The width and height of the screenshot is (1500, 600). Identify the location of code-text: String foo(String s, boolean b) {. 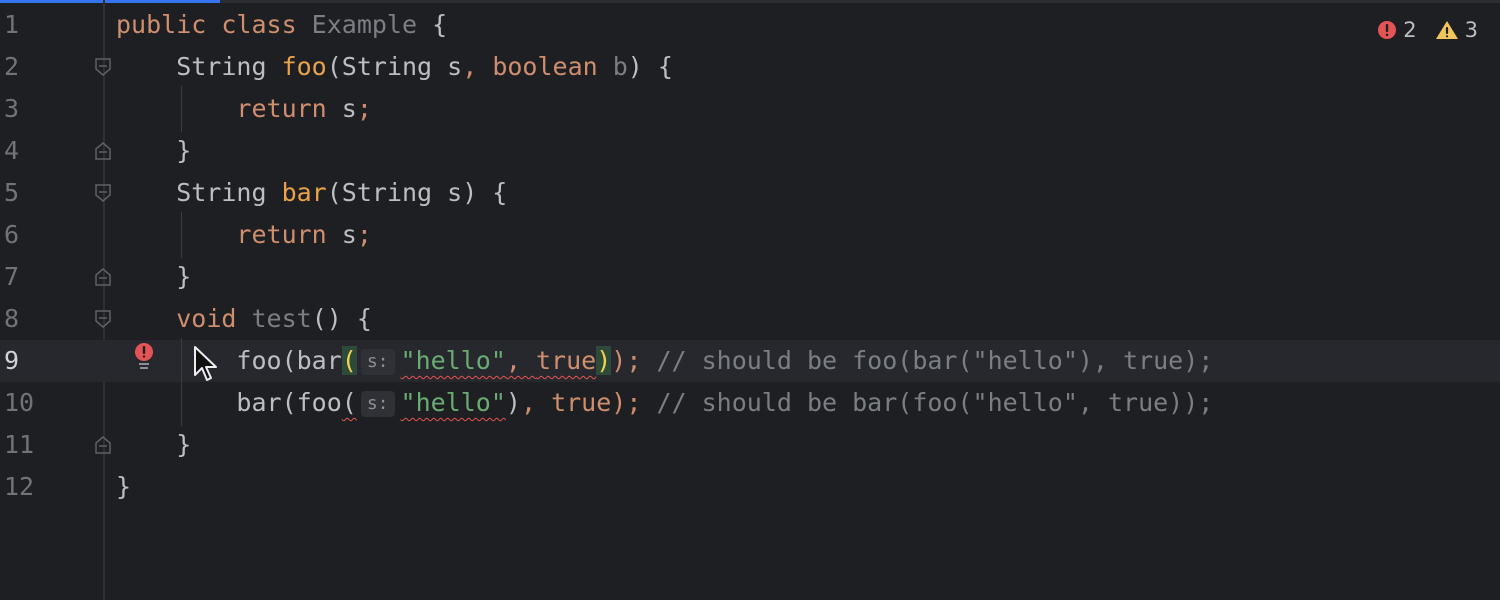
(394, 67).